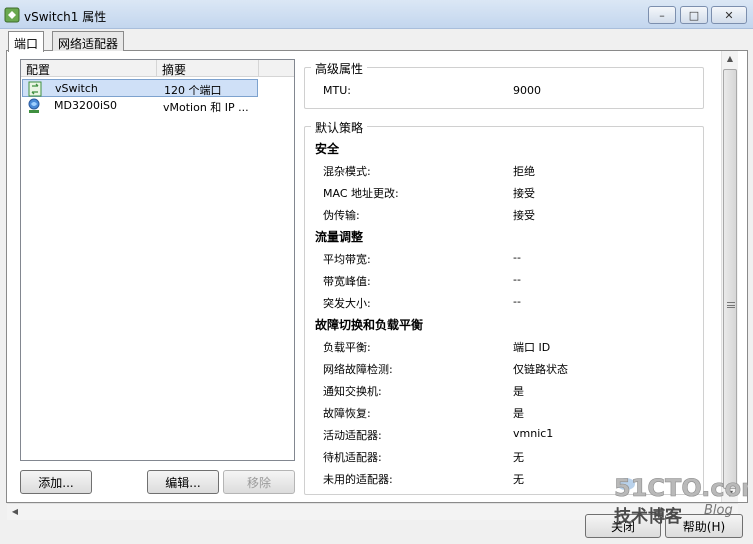 The height and width of the screenshot is (544, 753). Describe the element at coordinates (337, 90) in the screenshot. I see `mtu-label: MTU:` at that location.